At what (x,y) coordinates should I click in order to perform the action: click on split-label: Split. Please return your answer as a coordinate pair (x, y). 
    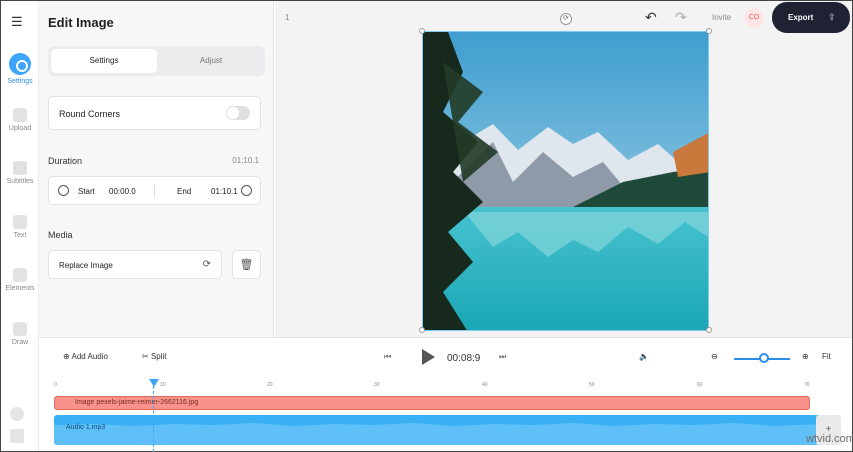
    Looking at the image, I should click on (158, 356).